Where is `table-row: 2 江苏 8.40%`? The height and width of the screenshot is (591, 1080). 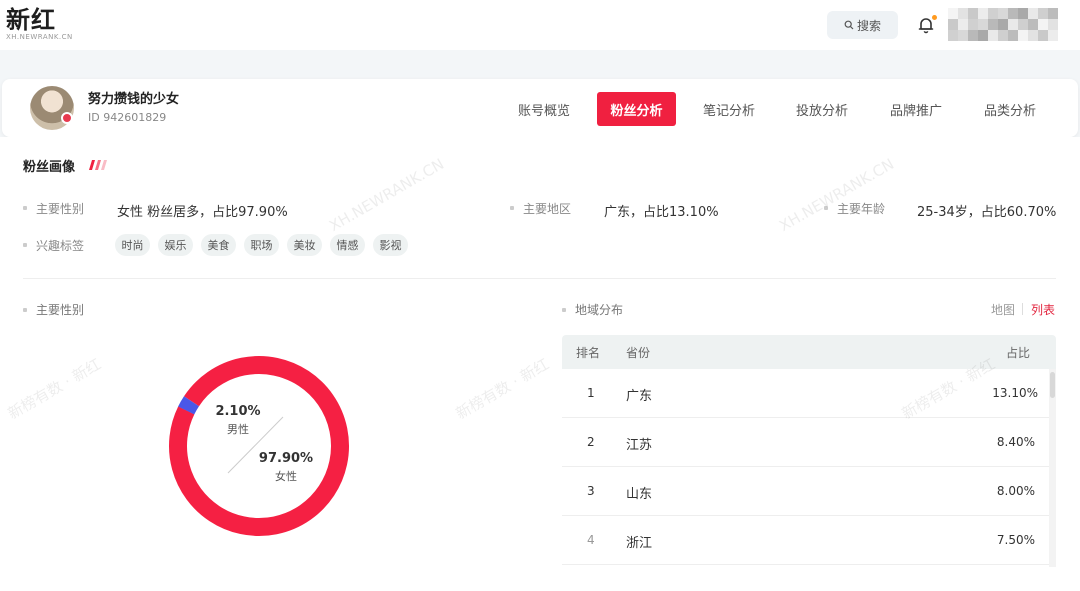 table-row: 2 江苏 8.40% is located at coordinates (806, 442).